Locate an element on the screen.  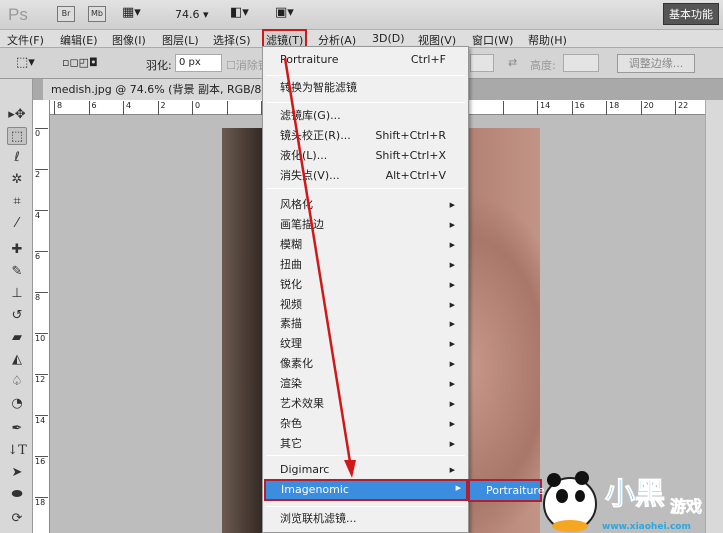
annotation-arrow is located at coordinates (319, 267).